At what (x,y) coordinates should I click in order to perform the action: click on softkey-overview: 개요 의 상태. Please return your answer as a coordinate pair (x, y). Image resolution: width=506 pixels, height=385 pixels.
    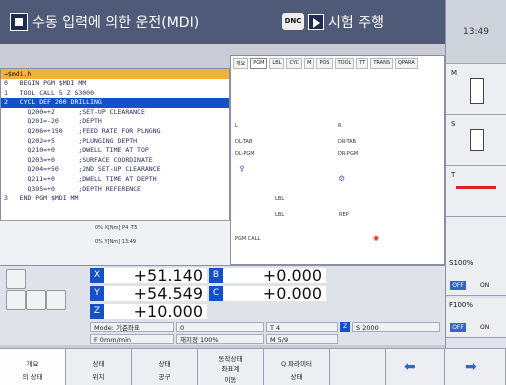
    Looking at the image, I should click on (33, 366).